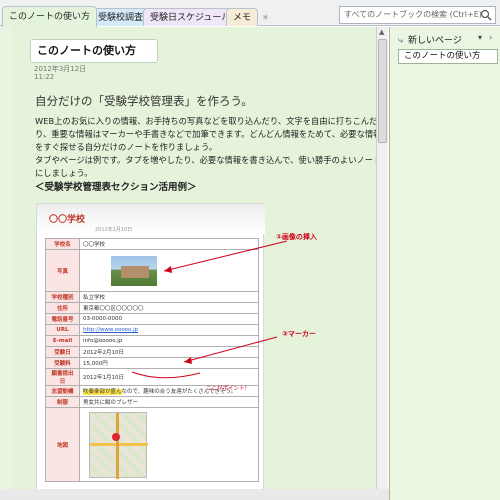 Image resolution: width=500 pixels, height=500 pixels. Describe the element at coordinates (435, 41) in the screenshot. I see `new-page-label: 新しいページ` at that location.